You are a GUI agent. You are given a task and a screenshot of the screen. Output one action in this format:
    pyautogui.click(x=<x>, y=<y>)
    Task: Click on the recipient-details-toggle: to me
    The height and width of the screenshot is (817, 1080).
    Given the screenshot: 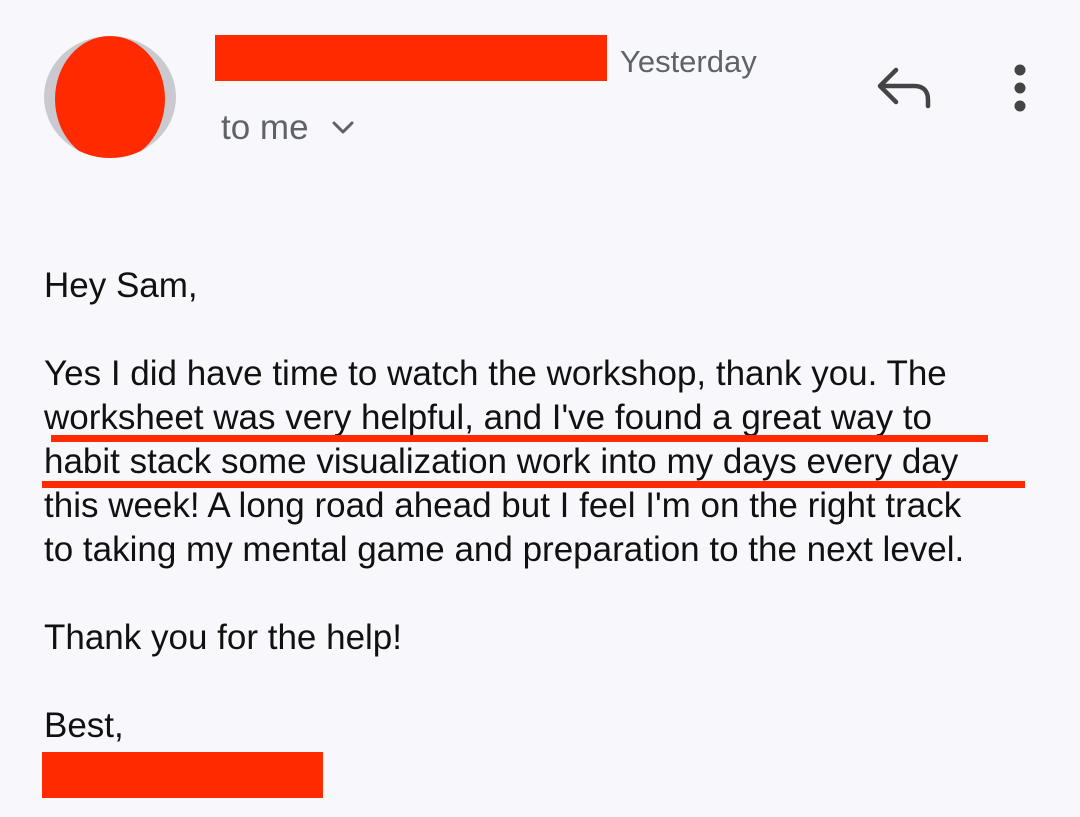 What is the action you would take?
    pyautogui.click(x=288, y=128)
    